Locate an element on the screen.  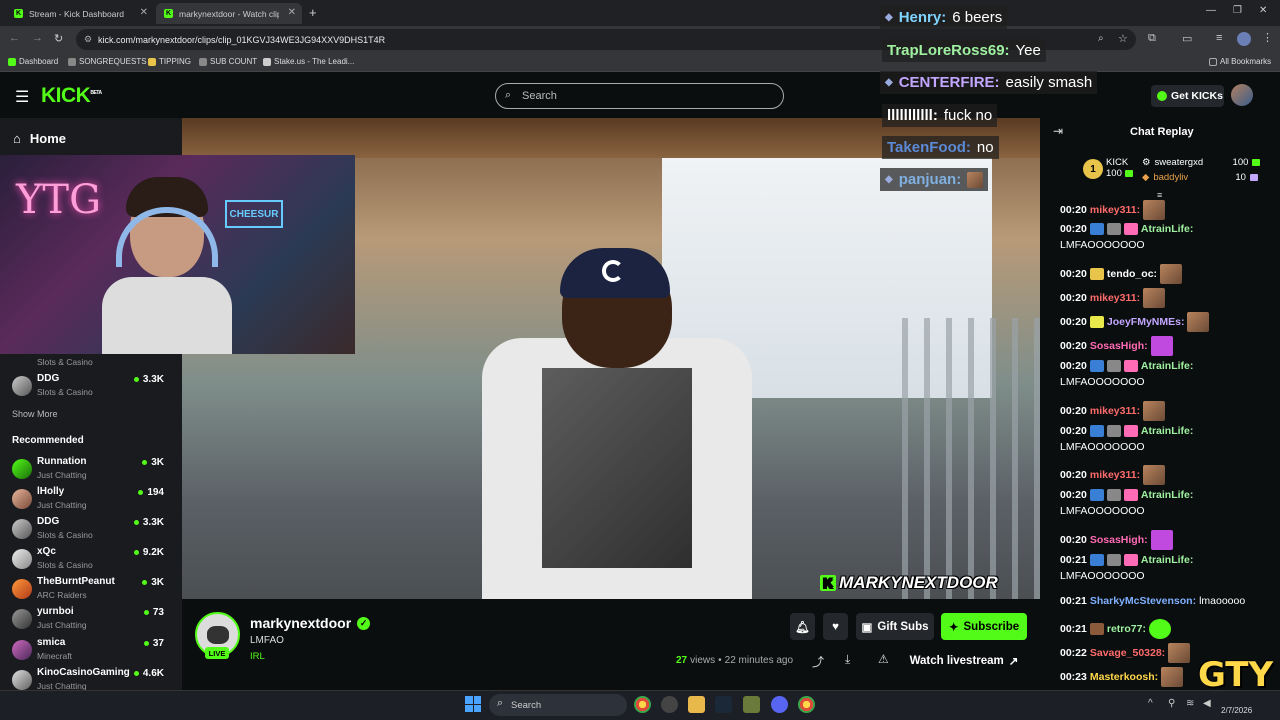
sidebar-item-xqc: xQc Slots & Casino 9.2K is located at coordinates (92, 560).